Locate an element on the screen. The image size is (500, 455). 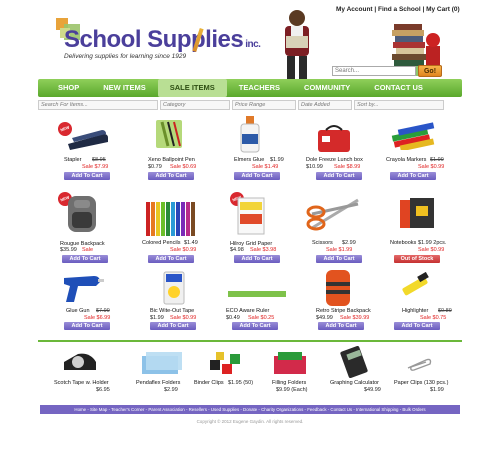
product-price: $0.49 is located at coordinates (233, 318).